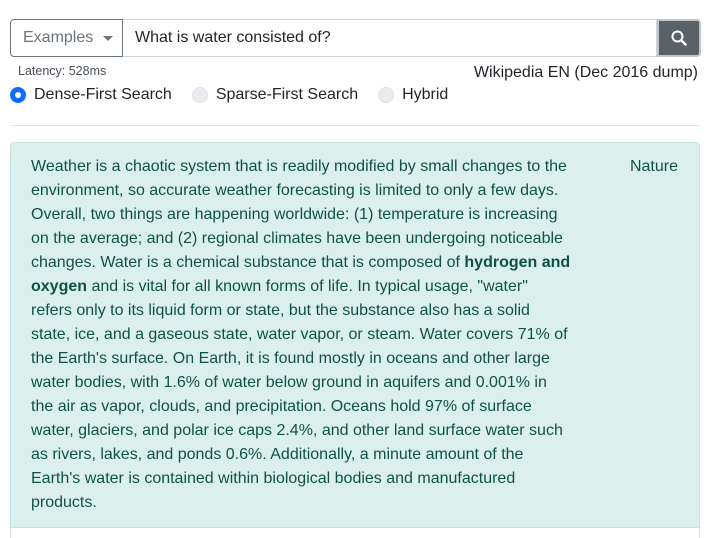 The image size is (722, 538). What do you see at coordinates (390, 38) in the screenshot?
I see `search-input` at bounding box center [390, 38].